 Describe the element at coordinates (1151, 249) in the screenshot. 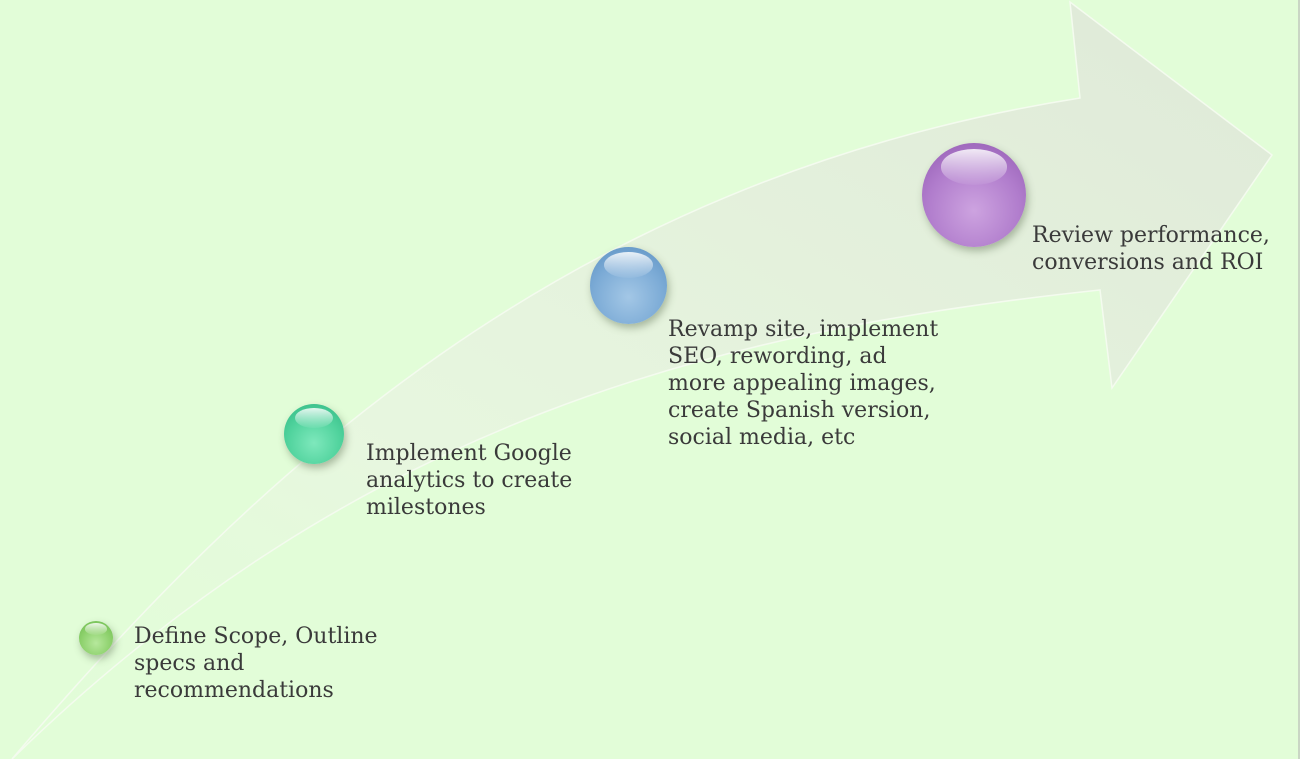

I see `step-4-label: Review performance, conversions and ROI` at that location.